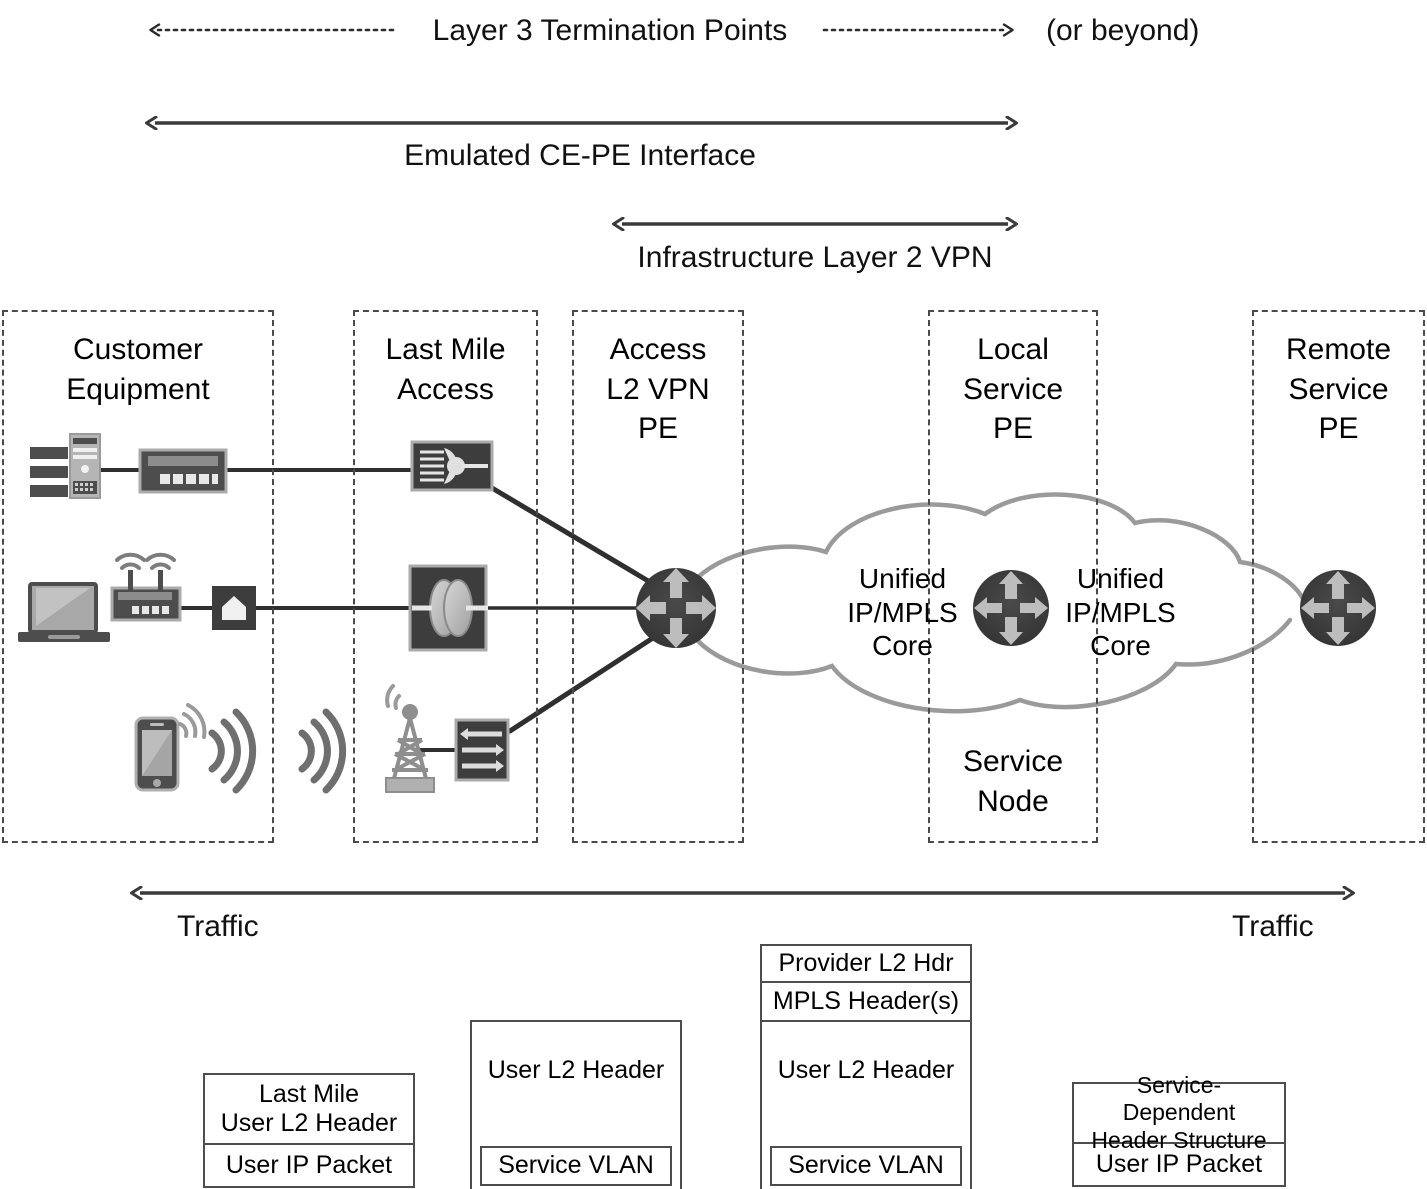 The width and height of the screenshot is (1427, 1189). Describe the element at coordinates (1013, 781) in the screenshot. I see `zone-subtitle-service-node: Service Node` at that location.